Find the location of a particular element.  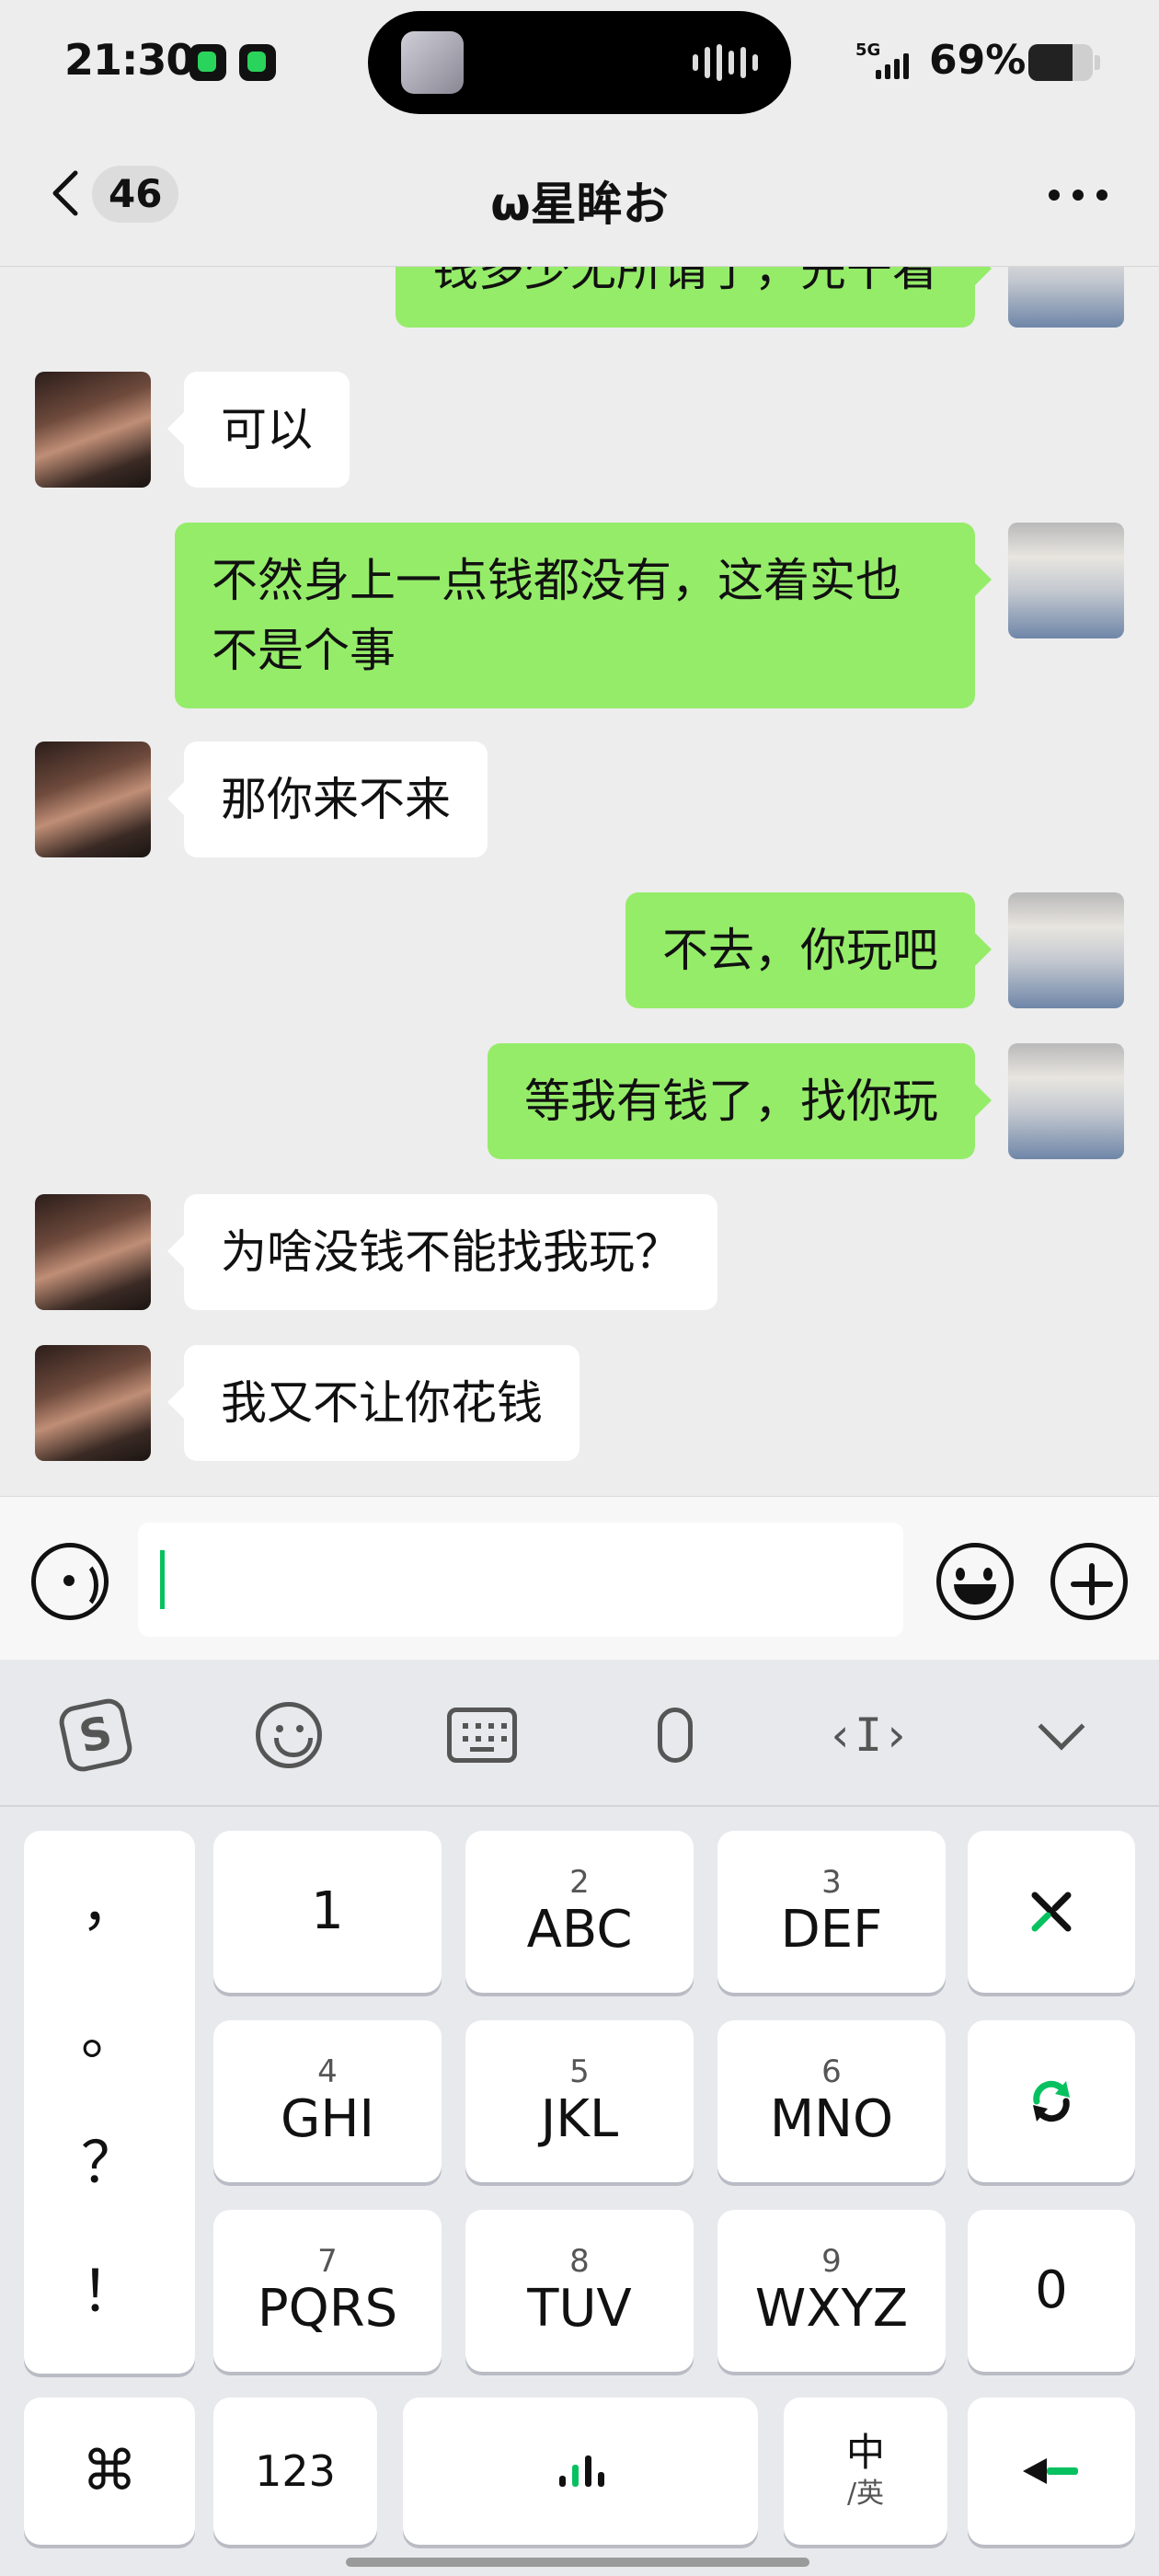

numbers-key: 123 is located at coordinates (295, 2471).